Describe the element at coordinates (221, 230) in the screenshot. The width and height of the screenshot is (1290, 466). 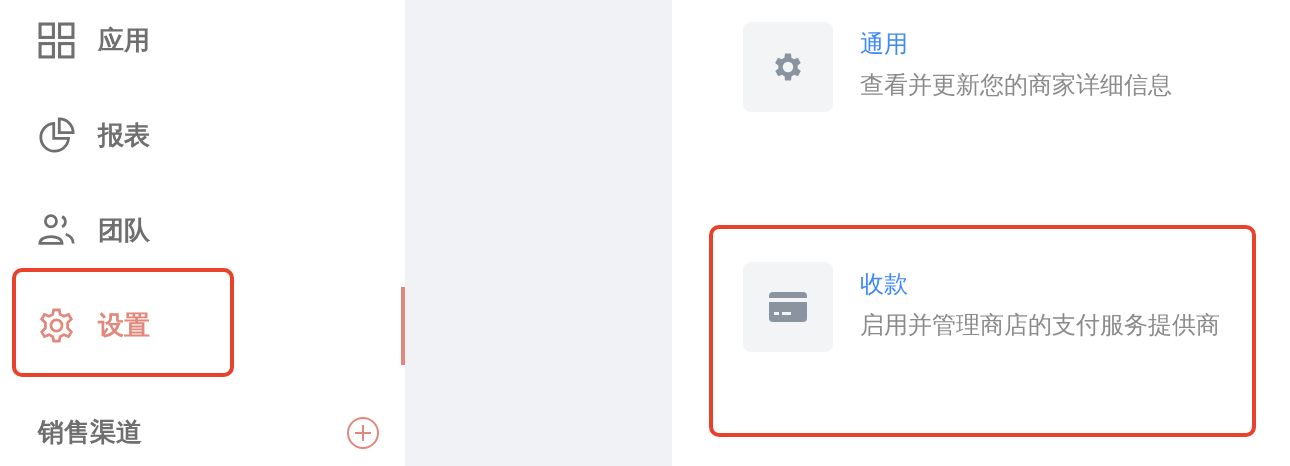
I see `sidebar-item: 团队` at that location.